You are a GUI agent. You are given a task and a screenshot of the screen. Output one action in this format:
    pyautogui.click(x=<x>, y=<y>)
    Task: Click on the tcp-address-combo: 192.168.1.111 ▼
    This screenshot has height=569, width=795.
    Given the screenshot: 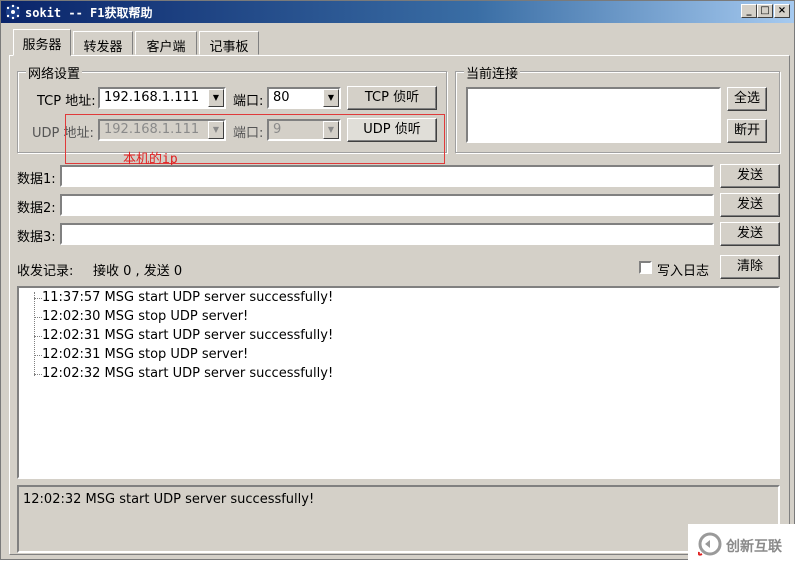 What is the action you would take?
    pyautogui.click(x=162, y=98)
    